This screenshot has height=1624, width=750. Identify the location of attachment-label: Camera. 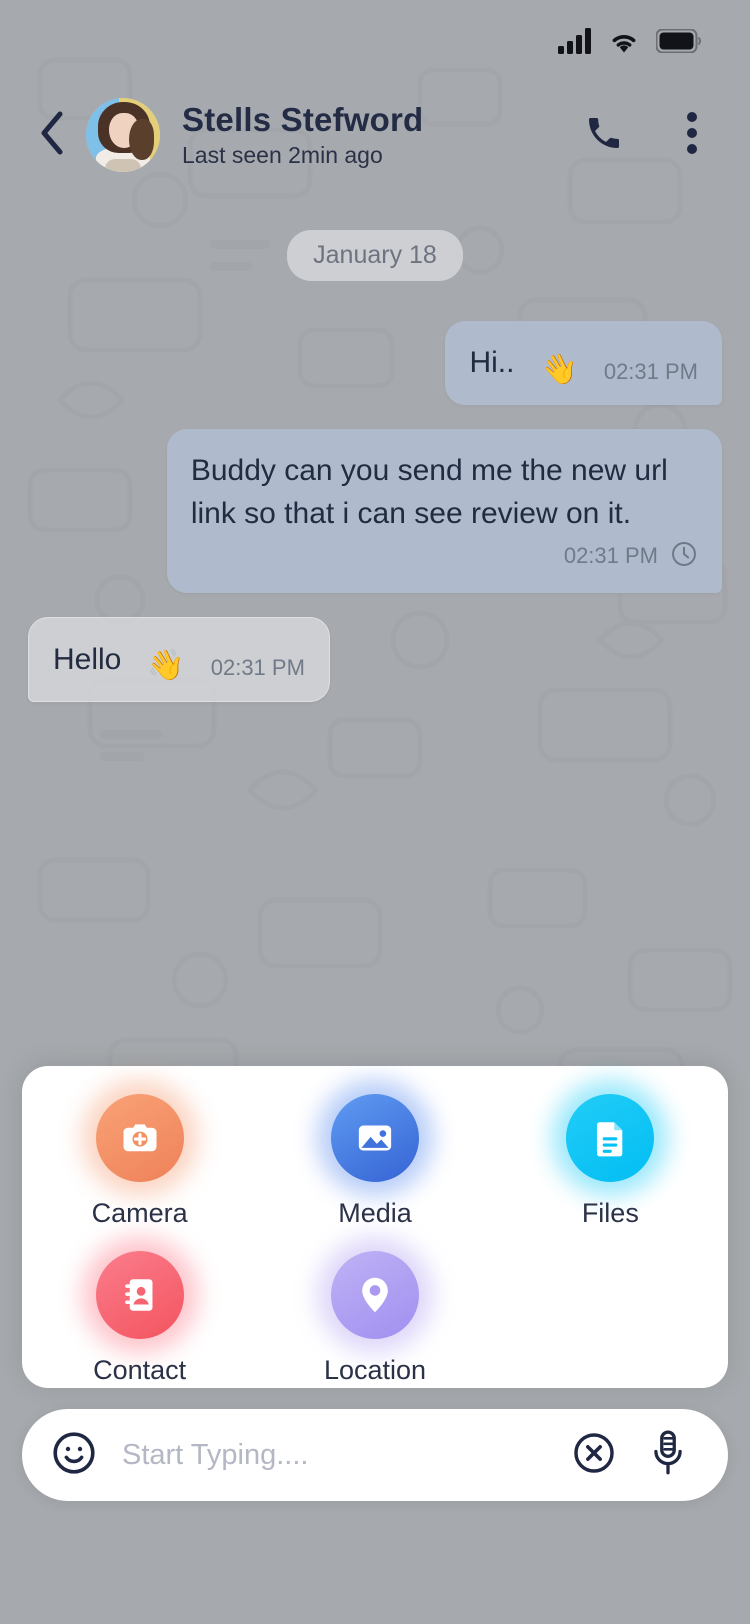
(139, 1213).